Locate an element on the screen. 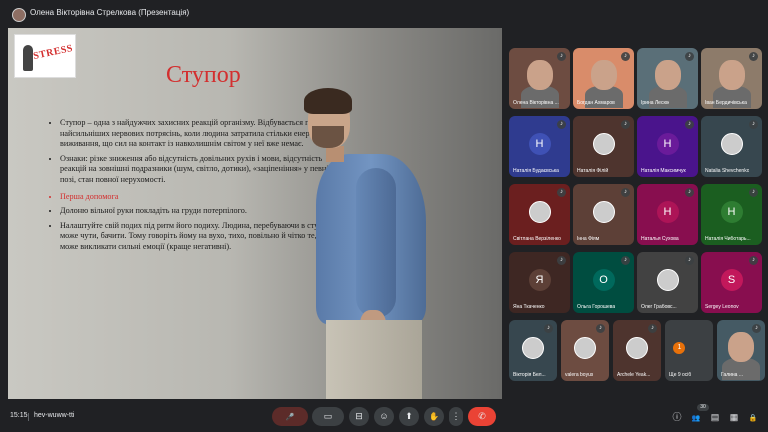  participant-initial-avatar: О is located at coordinates (603, 280).